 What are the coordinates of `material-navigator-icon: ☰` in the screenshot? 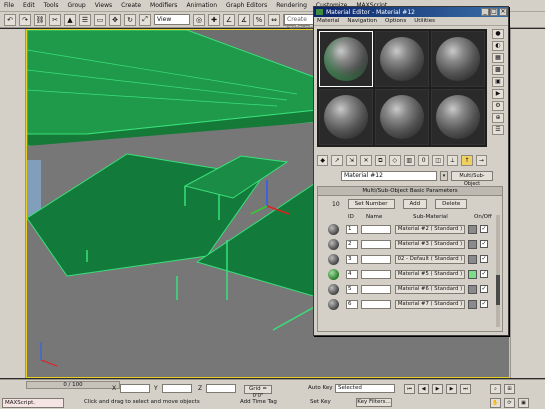 It's located at (498, 130).